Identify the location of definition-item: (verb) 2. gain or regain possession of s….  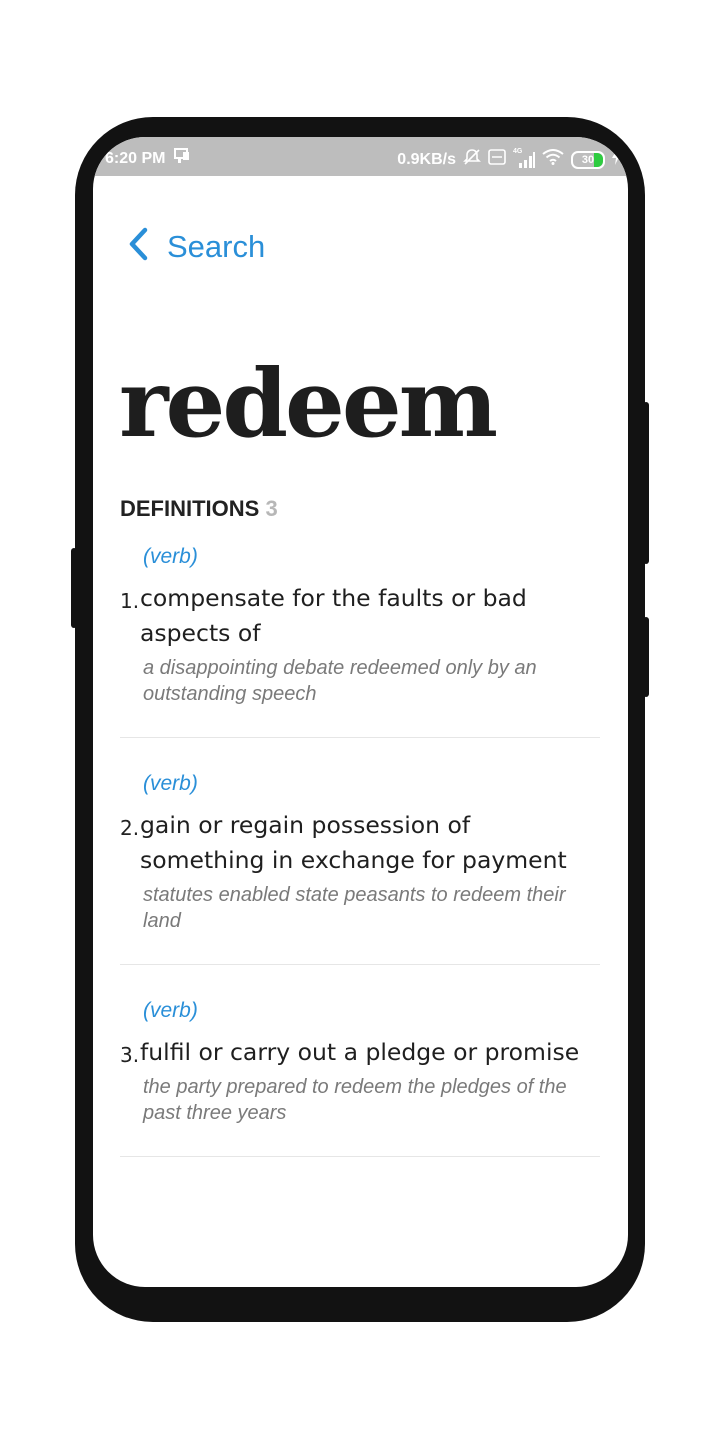
(360, 868).